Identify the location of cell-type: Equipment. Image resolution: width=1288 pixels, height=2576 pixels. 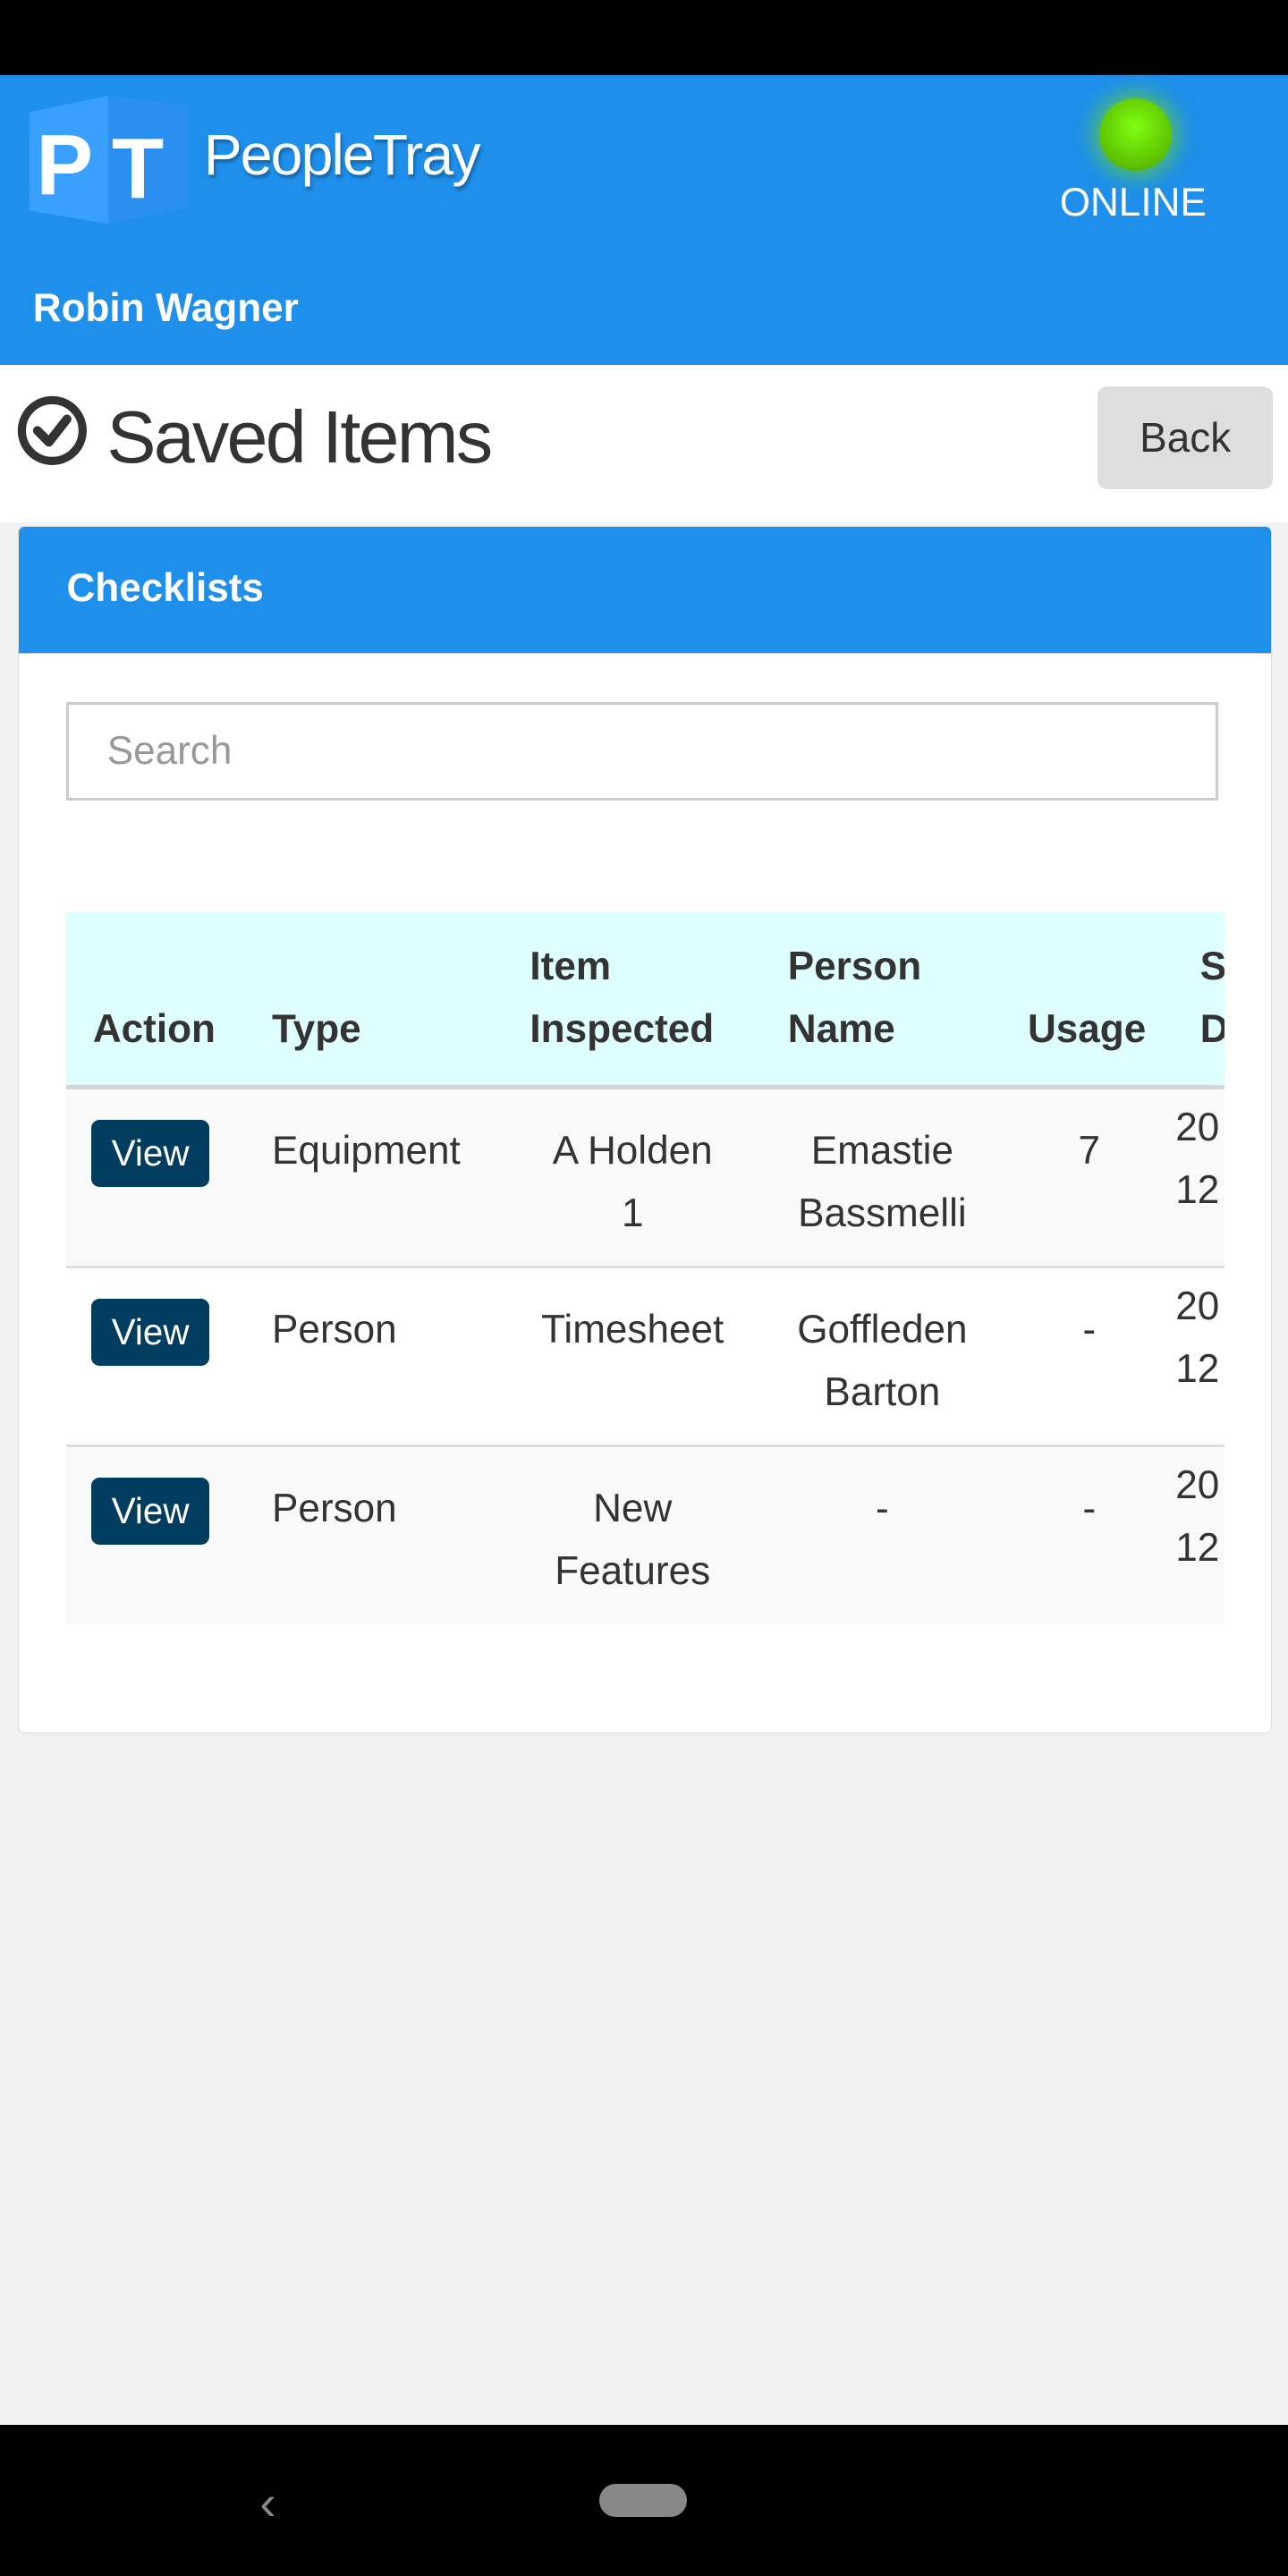
(366, 1150).